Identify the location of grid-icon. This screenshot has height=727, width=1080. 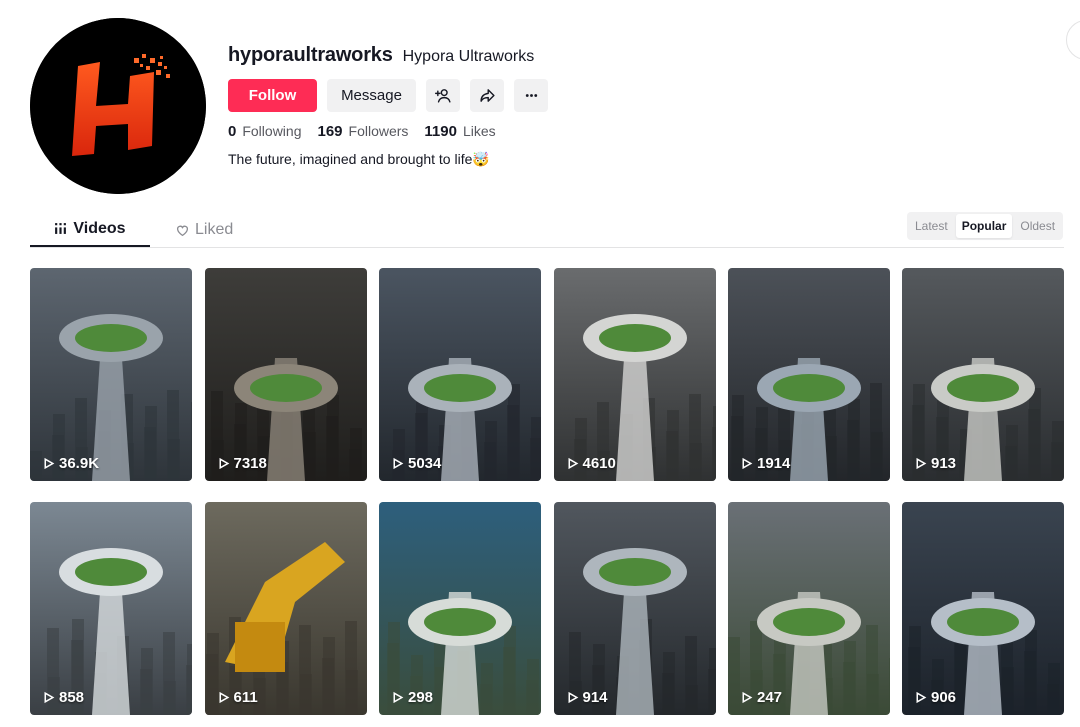
(61, 228).